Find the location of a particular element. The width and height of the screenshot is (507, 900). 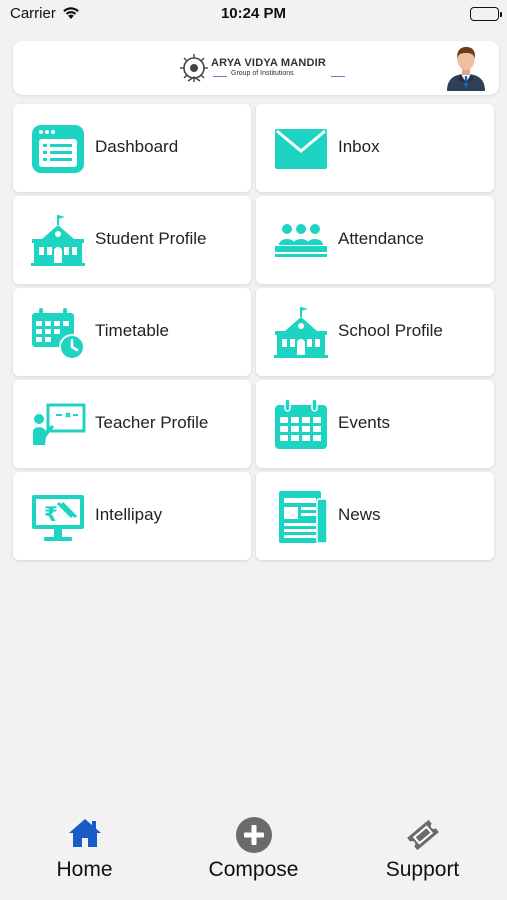

header-card: ARYA VIDYA MANDIR Group of Institutions is located at coordinates (256, 68).